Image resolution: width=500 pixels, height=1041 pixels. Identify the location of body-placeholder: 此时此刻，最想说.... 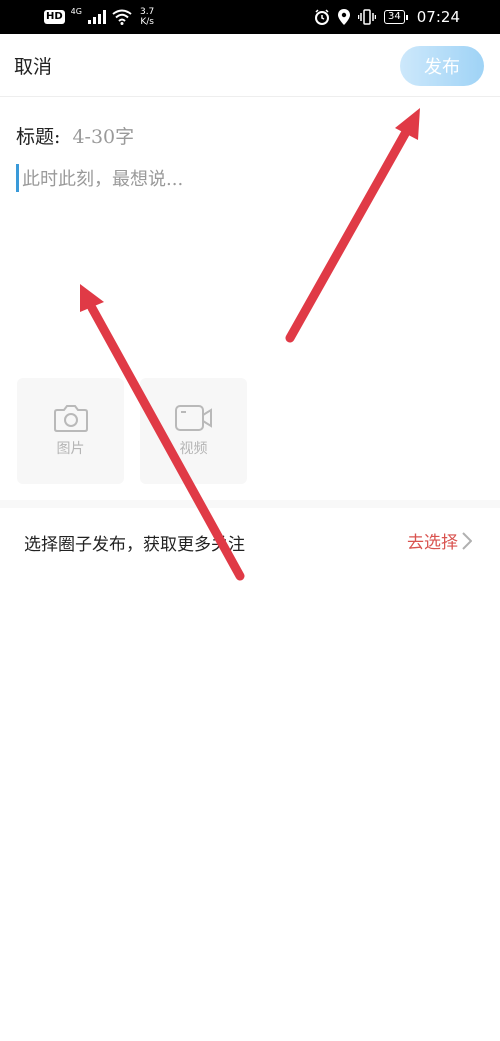
(103, 179).